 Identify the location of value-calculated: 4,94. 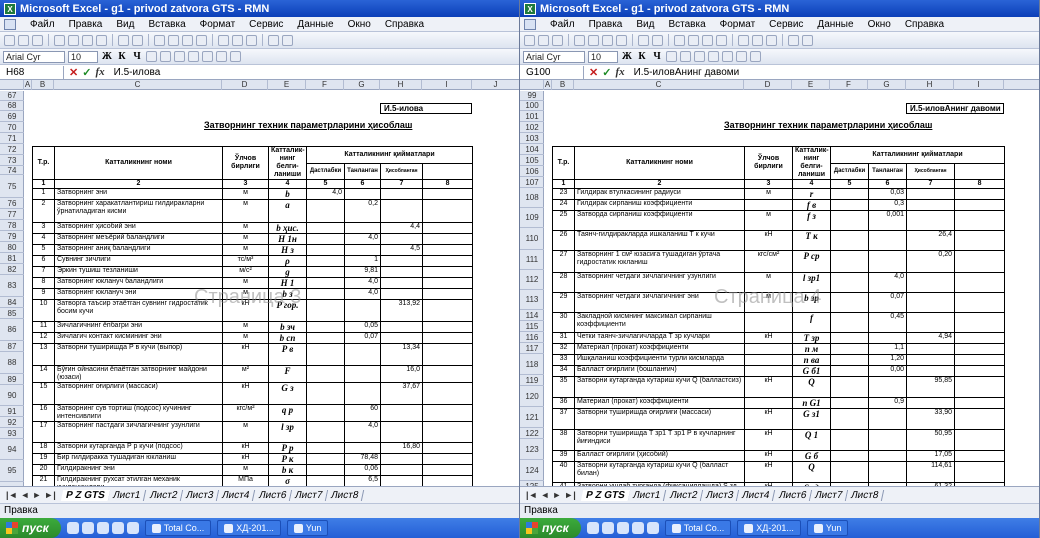
(930, 338).